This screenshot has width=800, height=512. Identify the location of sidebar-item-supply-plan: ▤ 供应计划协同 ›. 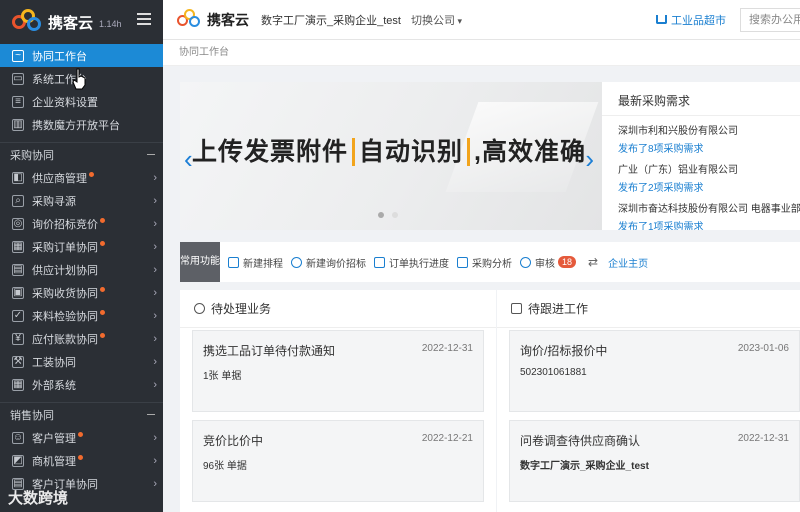
(81, 269).